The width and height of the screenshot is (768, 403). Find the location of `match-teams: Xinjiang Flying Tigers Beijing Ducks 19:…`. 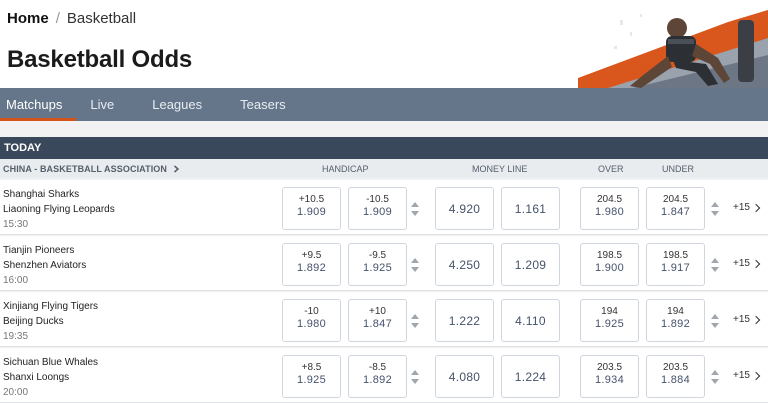

match-teams: Xinjiang Flying Tigers Beijing Ducks 19:… is located at coordinates (50, 321).